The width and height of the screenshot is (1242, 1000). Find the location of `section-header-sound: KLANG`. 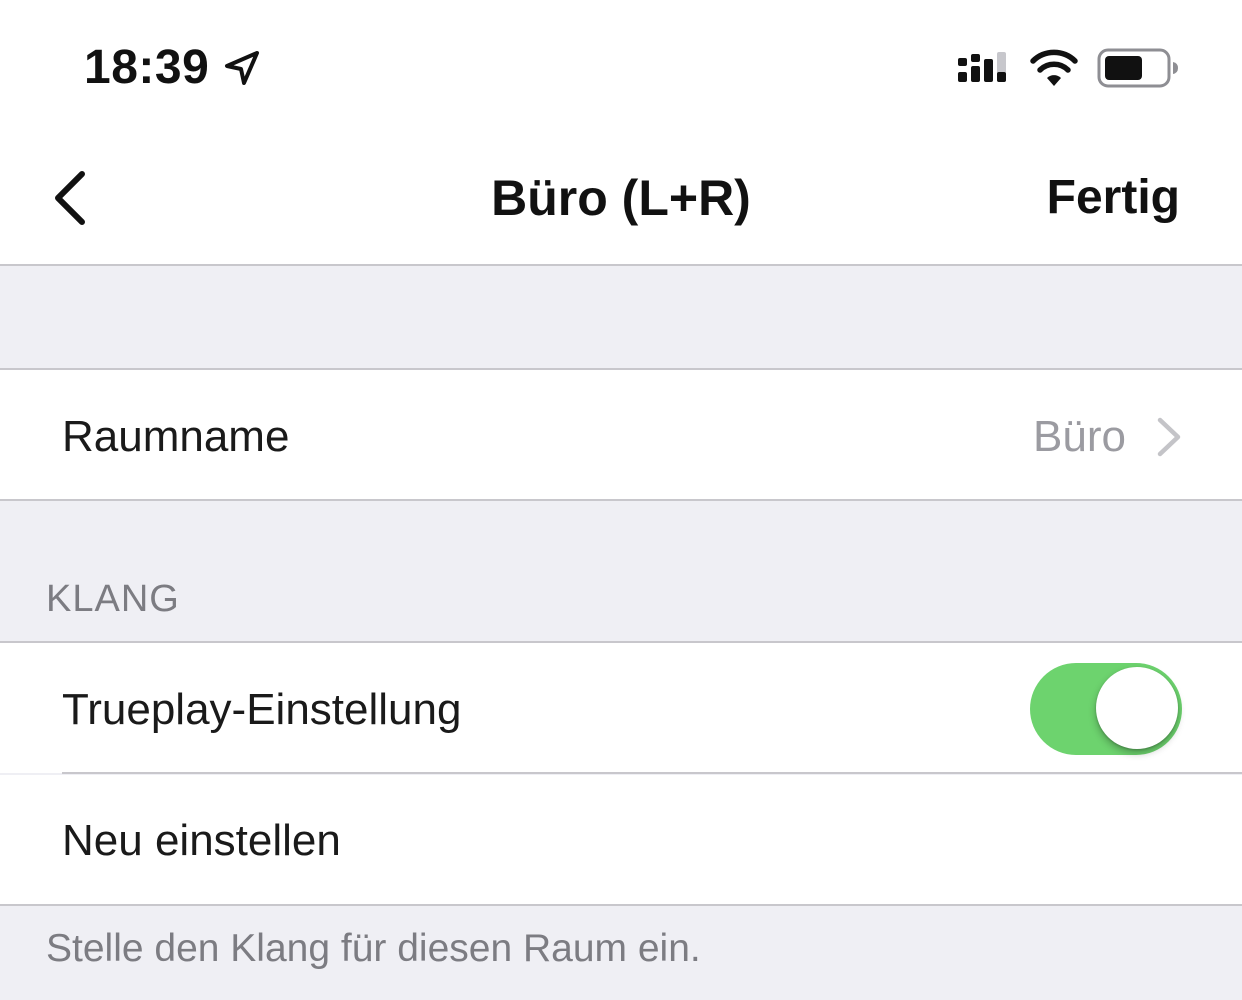

section-header-sound: KLANG is located at coordinates (113, 599).